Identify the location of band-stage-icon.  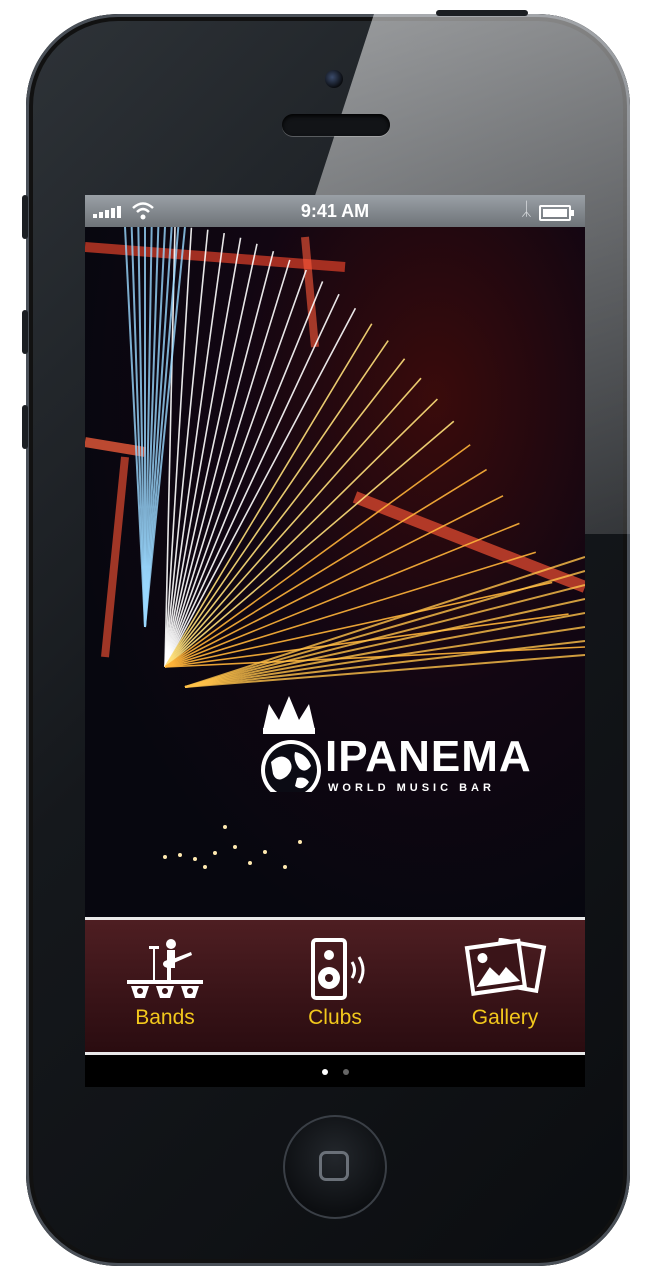
(165, 968).